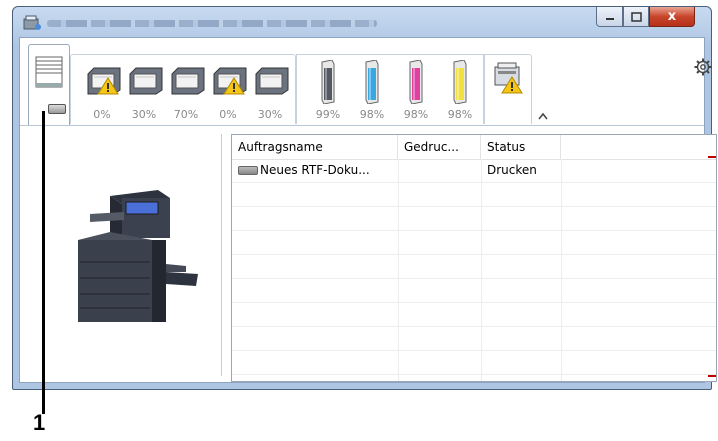 The image size is (718, 441). I want to click on toner-cyan: 98%, so click(372, 90).